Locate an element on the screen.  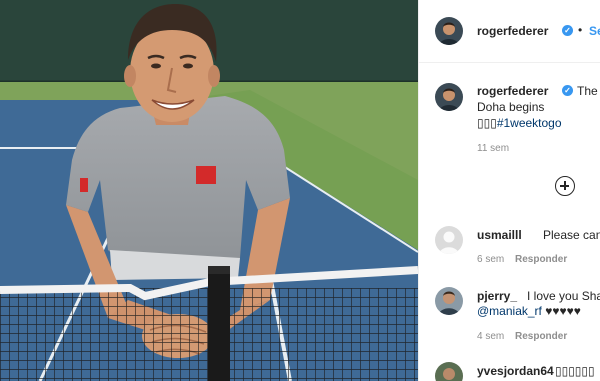
caption-hashtag: #1weektogo is located at coordinates (529, 123).